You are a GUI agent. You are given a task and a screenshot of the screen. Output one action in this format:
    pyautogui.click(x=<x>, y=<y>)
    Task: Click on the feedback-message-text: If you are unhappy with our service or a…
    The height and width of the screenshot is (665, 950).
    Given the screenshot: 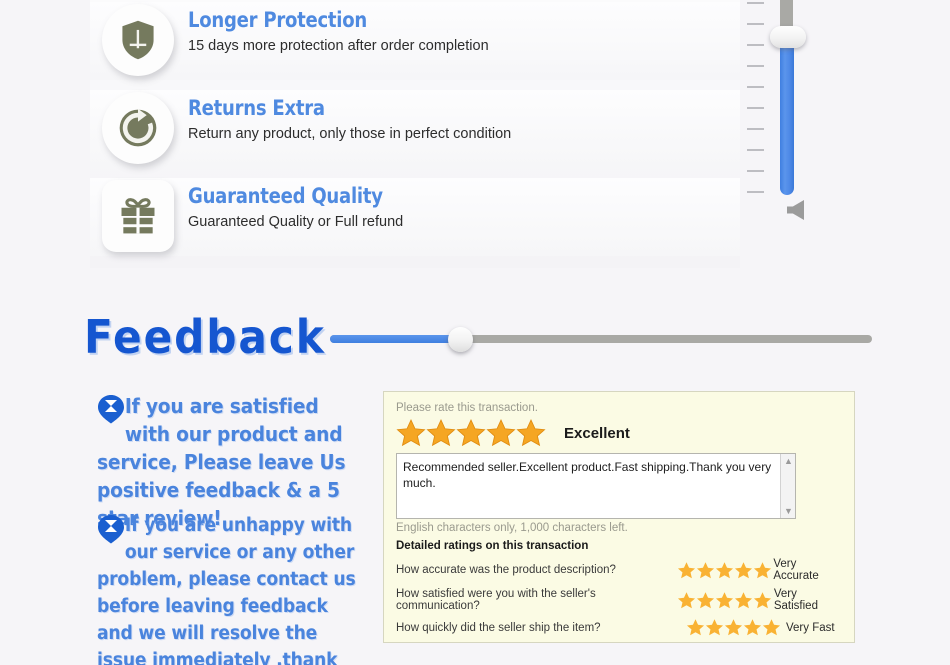 What is the action you would take?
    pyautogui.click(x=226, y=590)
    